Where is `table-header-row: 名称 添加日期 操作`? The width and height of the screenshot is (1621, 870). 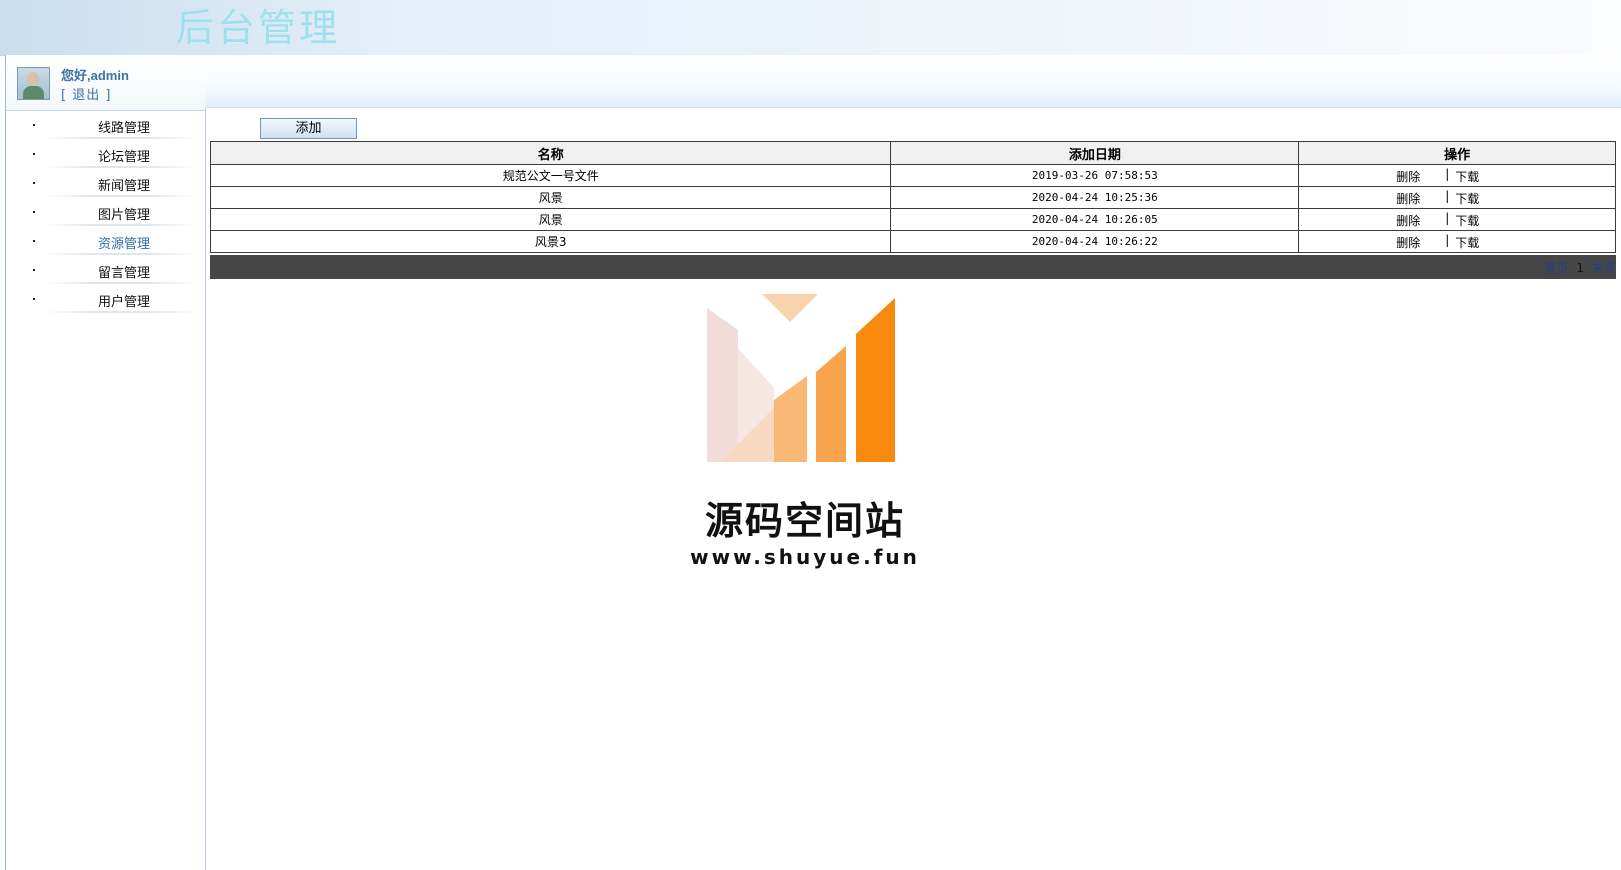
table-header-row: 名称 添加日期 操作 is located at coordinates (912, 153).